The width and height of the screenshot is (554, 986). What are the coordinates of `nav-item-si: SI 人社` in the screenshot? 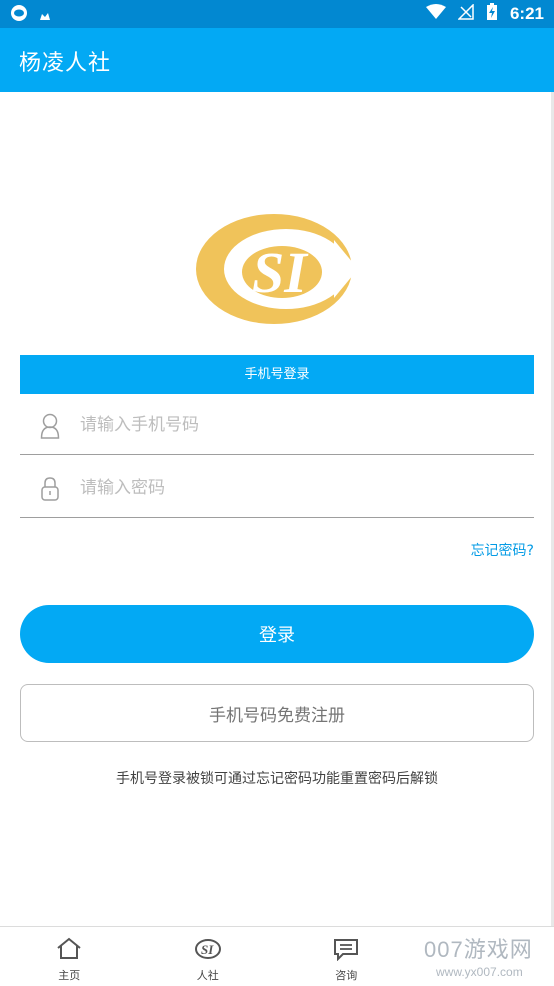 It's located at (208, 956).